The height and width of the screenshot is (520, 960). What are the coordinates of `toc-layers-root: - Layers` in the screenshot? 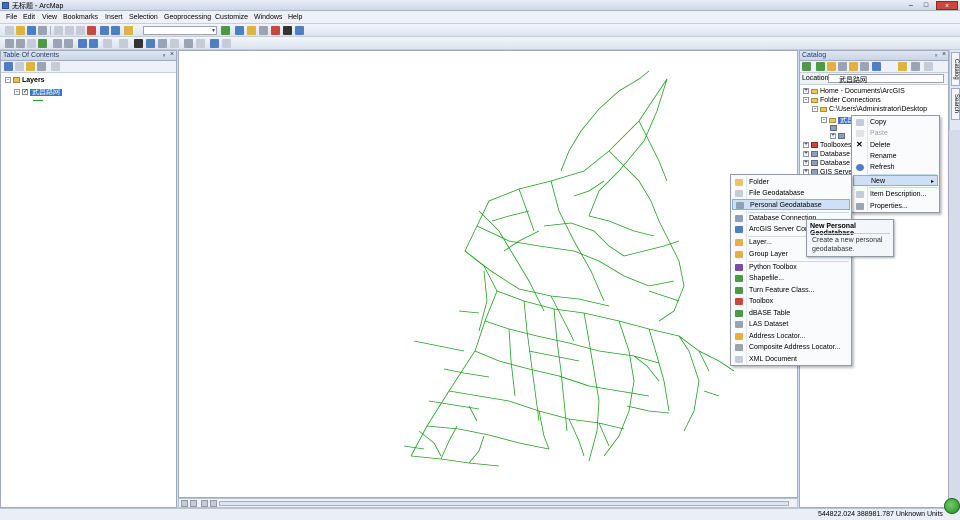 It's located at (25, 80).